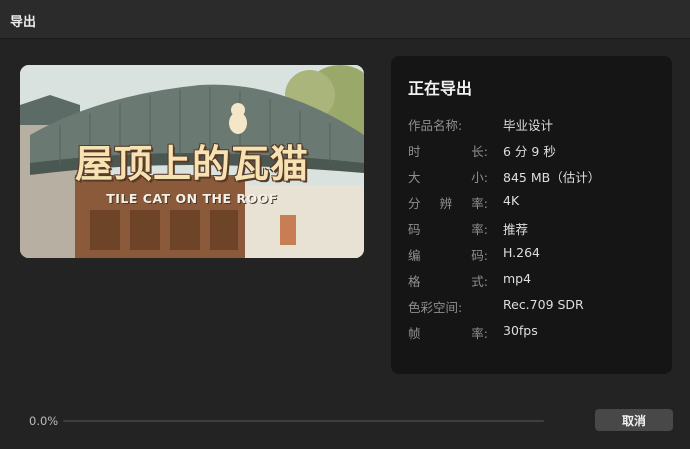 This screenshot has width=690, height=449. I want to click on info-row-colorspace: 色彩空间: Rec.709 SDR, so click(538, 306).